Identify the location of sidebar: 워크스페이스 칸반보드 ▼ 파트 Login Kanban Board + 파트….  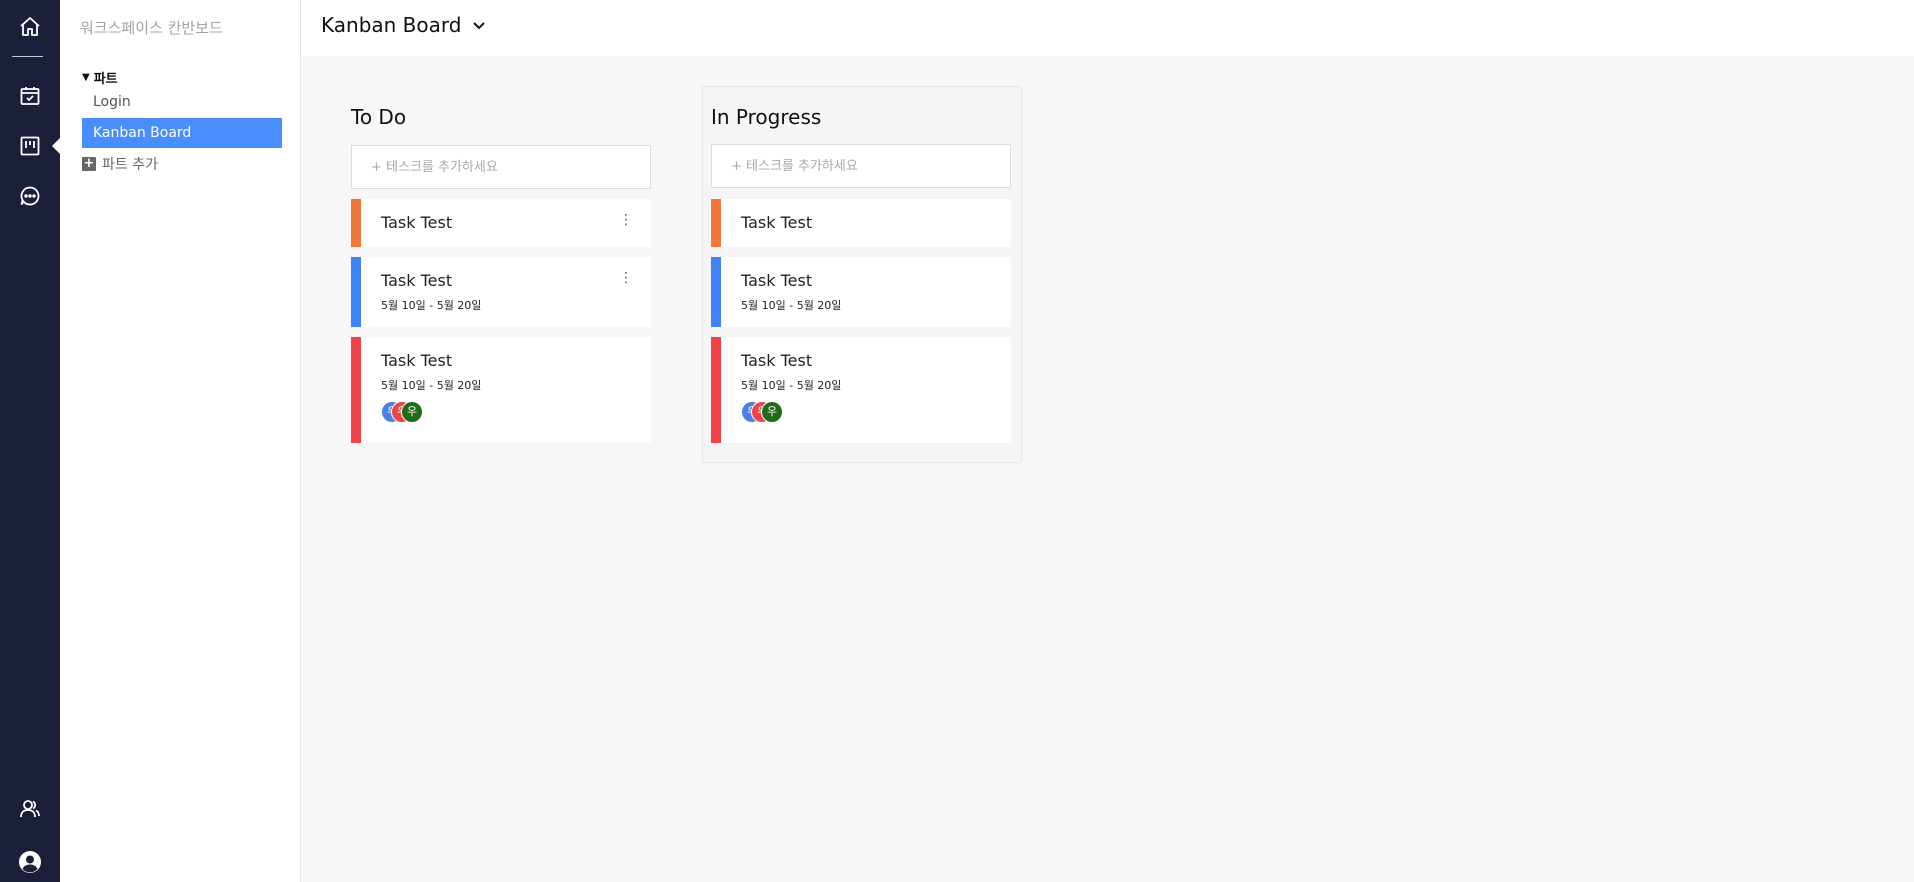
(180, 441).